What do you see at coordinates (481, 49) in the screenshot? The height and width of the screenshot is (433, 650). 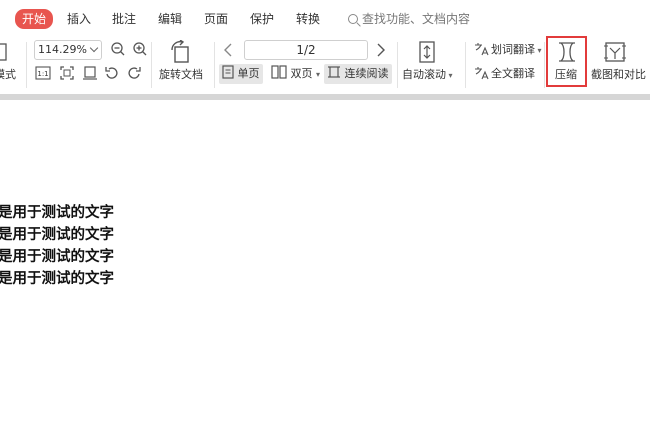 I see `word-translate-icon` at bounding box center [481, 49].